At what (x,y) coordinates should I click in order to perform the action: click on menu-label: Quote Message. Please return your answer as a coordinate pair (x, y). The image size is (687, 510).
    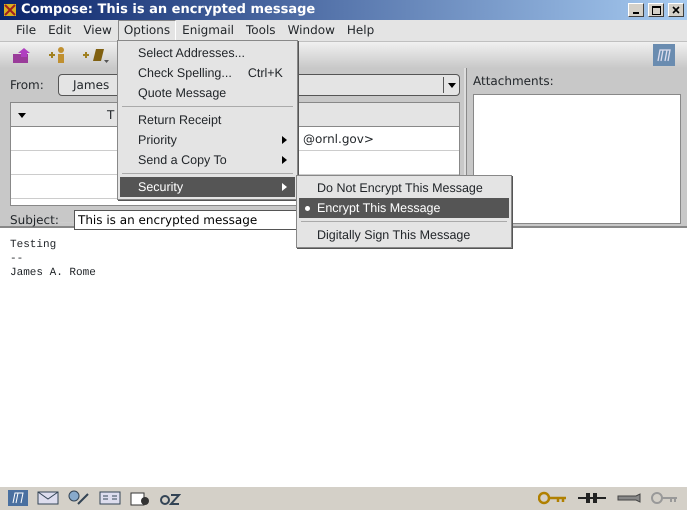
    Looking at the image, I should click on (182, 93).